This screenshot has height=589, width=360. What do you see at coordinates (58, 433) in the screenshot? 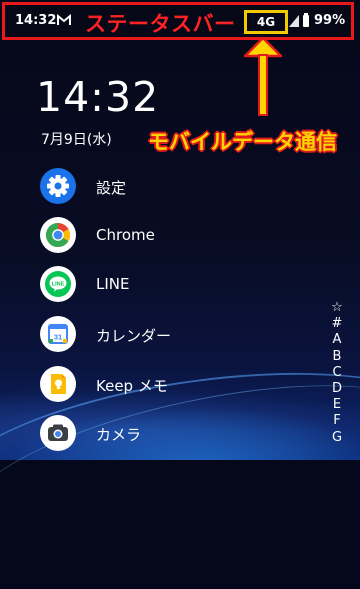
I see `camera-icon` at bounding box center [58, 433].